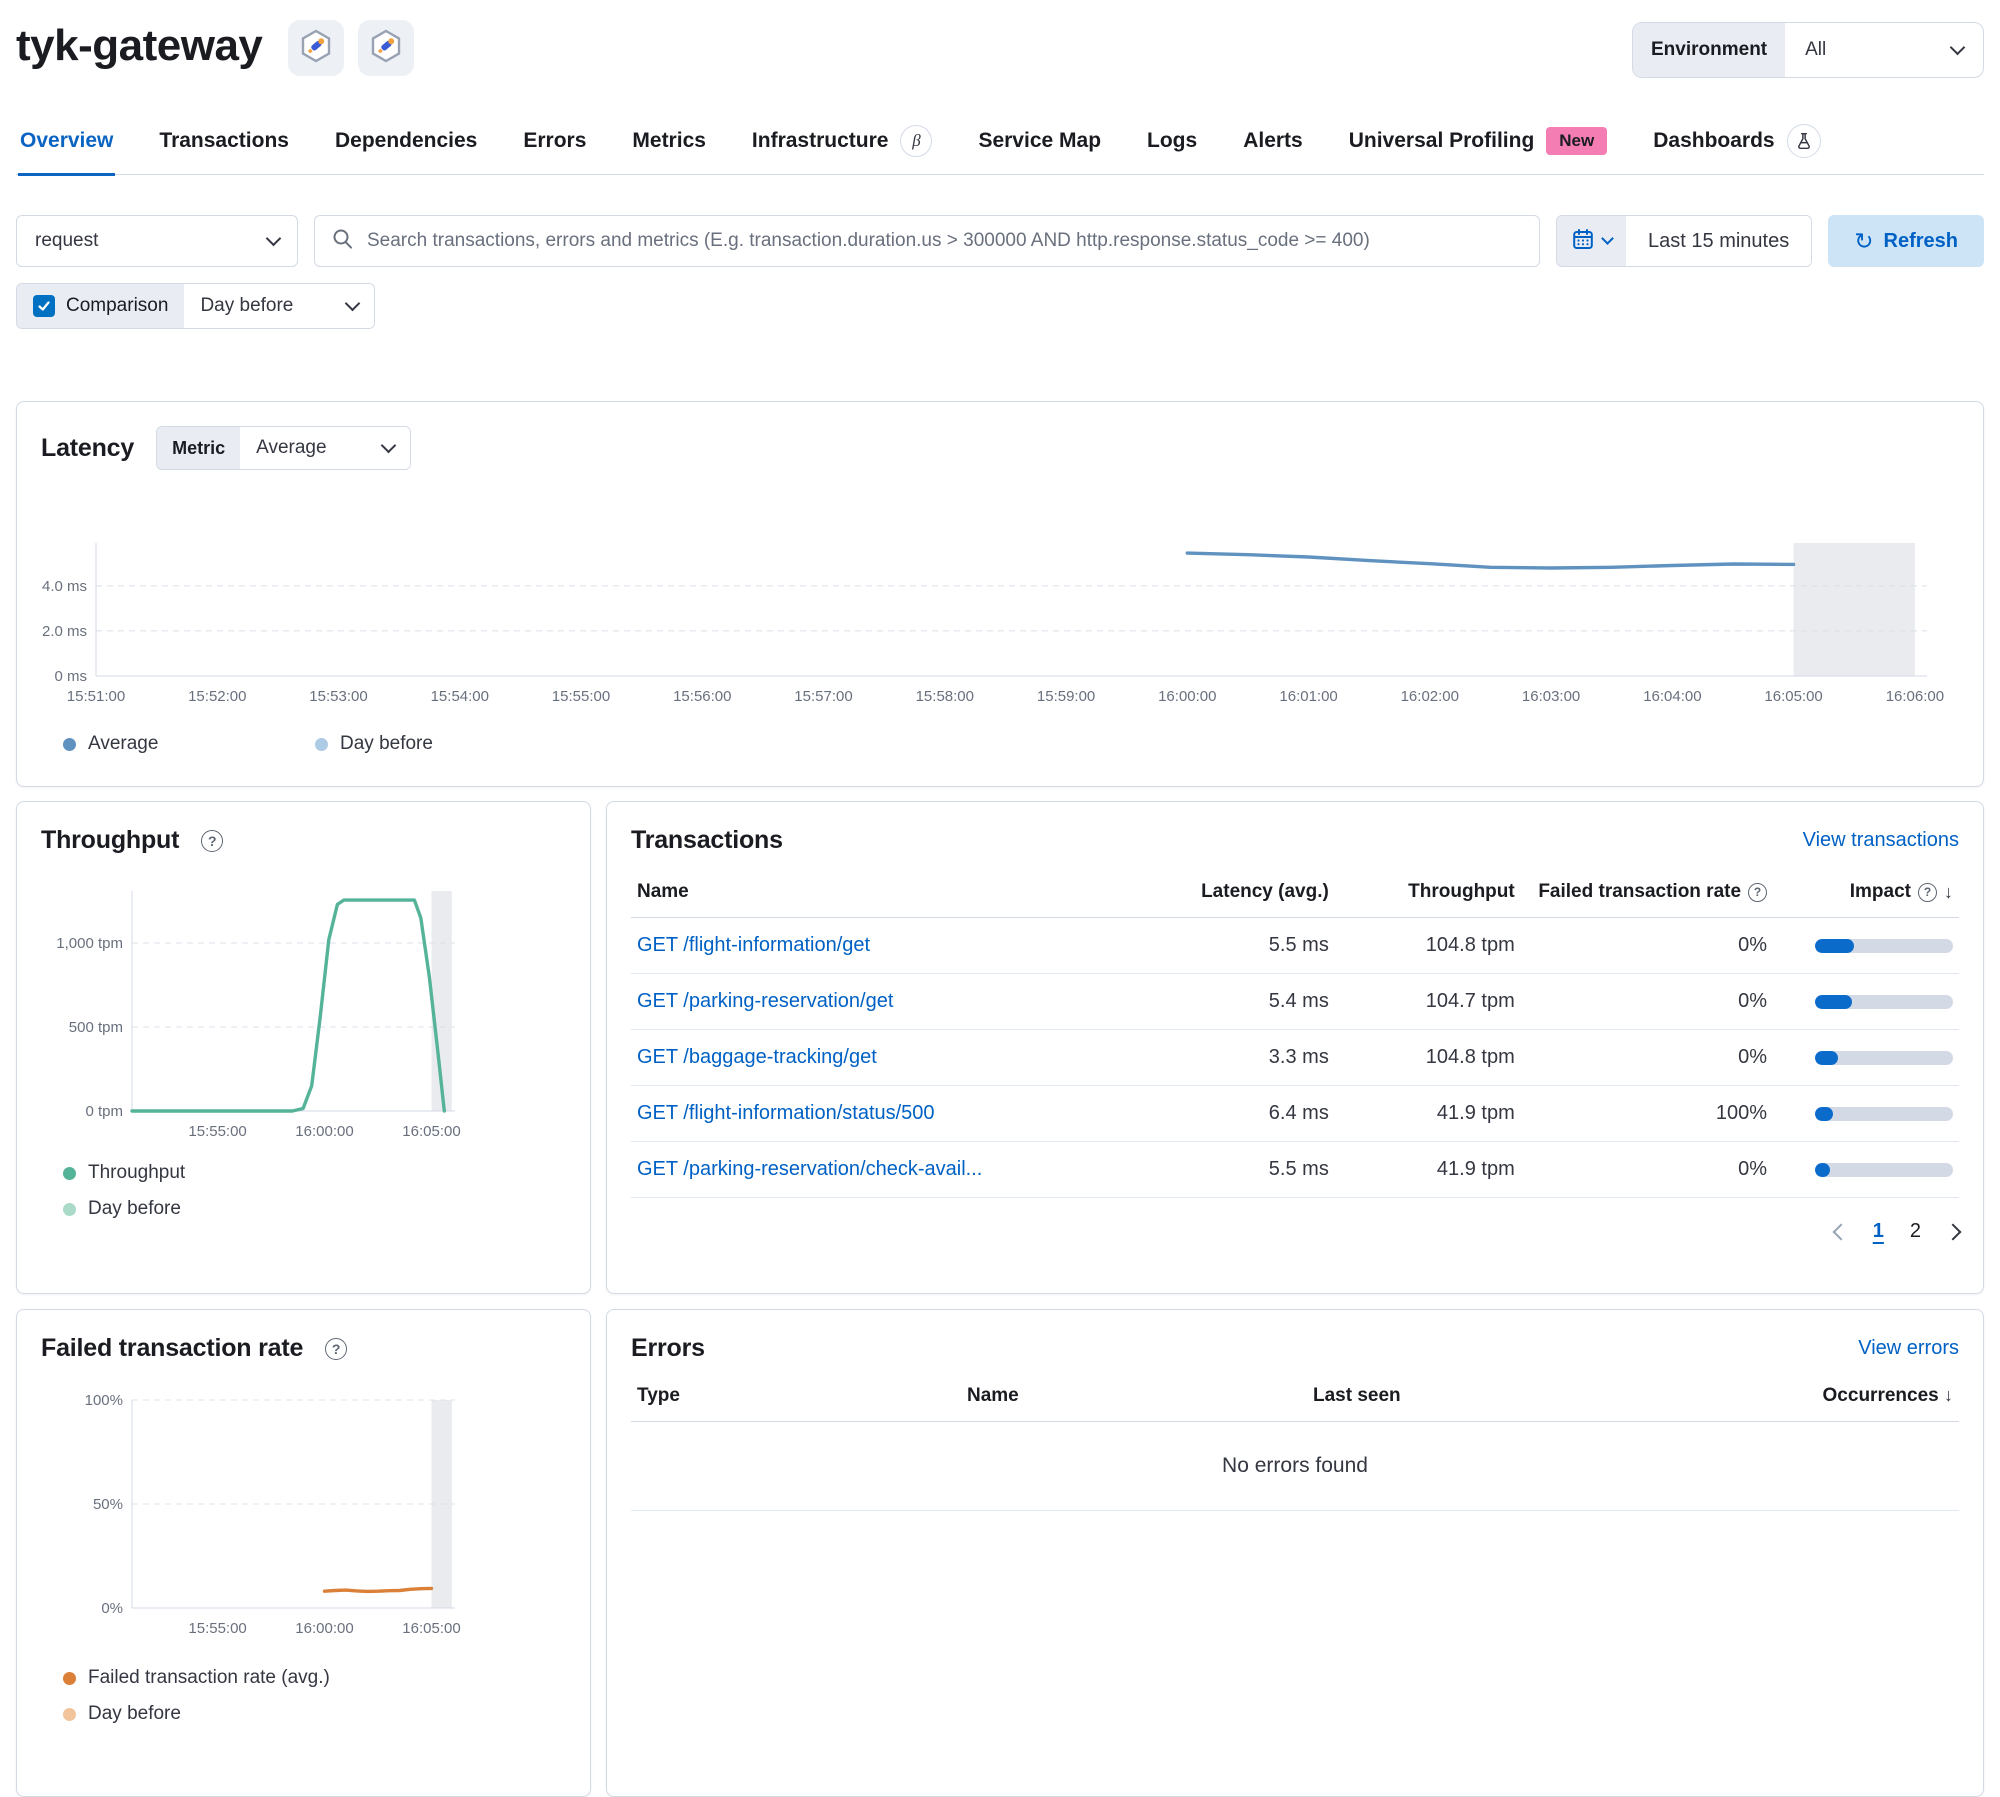 This screenshot has width=2000, height=1797. I want to click on tab-service-map: Service Map, so click(1039, 144).